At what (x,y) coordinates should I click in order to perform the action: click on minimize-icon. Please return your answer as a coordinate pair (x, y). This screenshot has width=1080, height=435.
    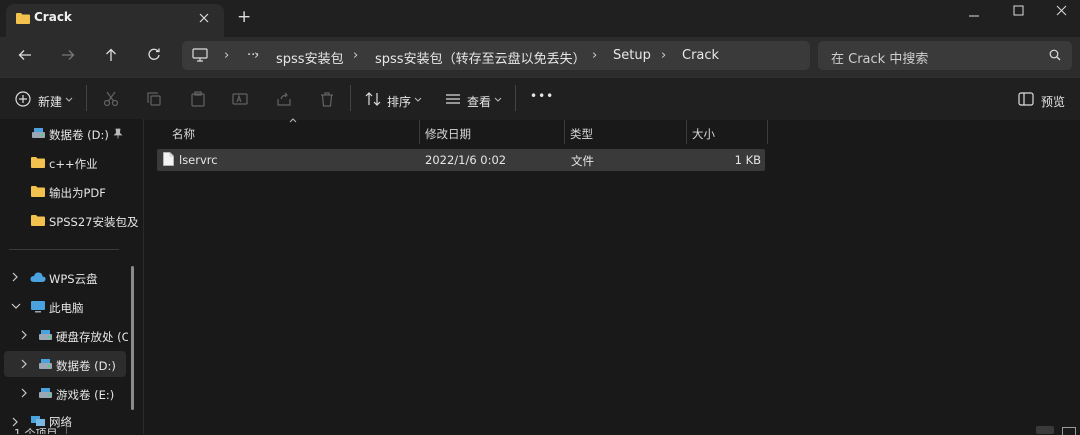
    Looking at the image, I should click on (974, 16).